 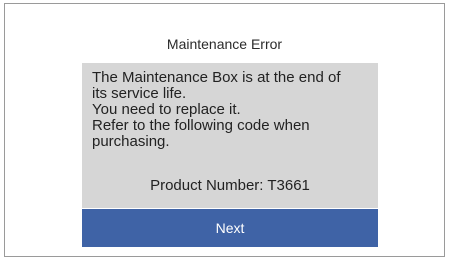 What do you see at coordinates (224, 44) in the screenshot?
I see `dialog-title: Maintenance Error` at bounding box center [224, 44].